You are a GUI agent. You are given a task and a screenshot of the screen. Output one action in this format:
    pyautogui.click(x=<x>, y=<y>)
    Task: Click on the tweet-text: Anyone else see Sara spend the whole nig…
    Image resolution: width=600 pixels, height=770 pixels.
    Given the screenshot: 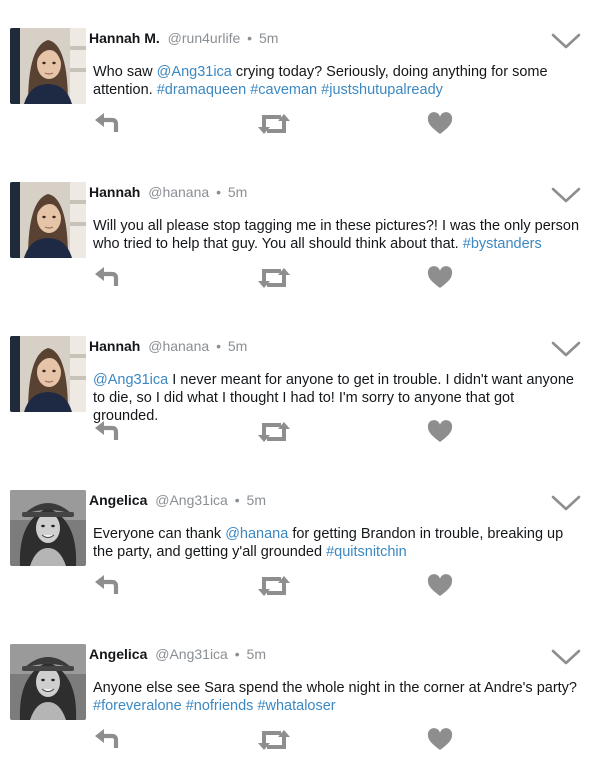 What is the action you would take?
    pyautogui.click(x=338, y=697)
    